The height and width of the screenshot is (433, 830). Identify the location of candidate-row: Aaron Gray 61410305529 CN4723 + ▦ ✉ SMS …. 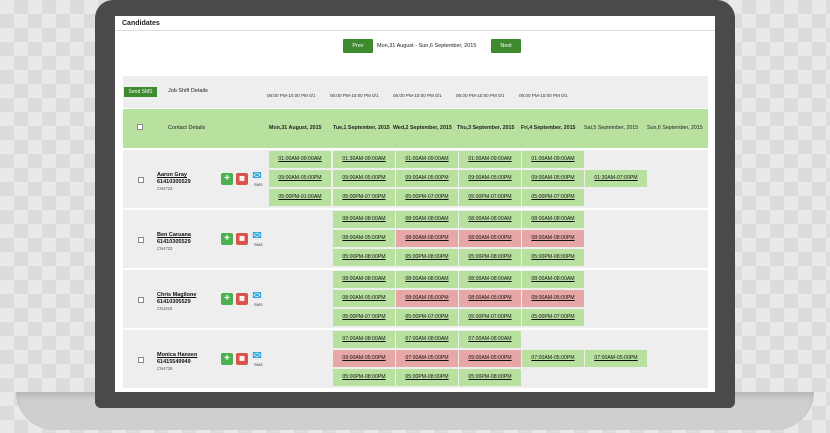
(415, 179).